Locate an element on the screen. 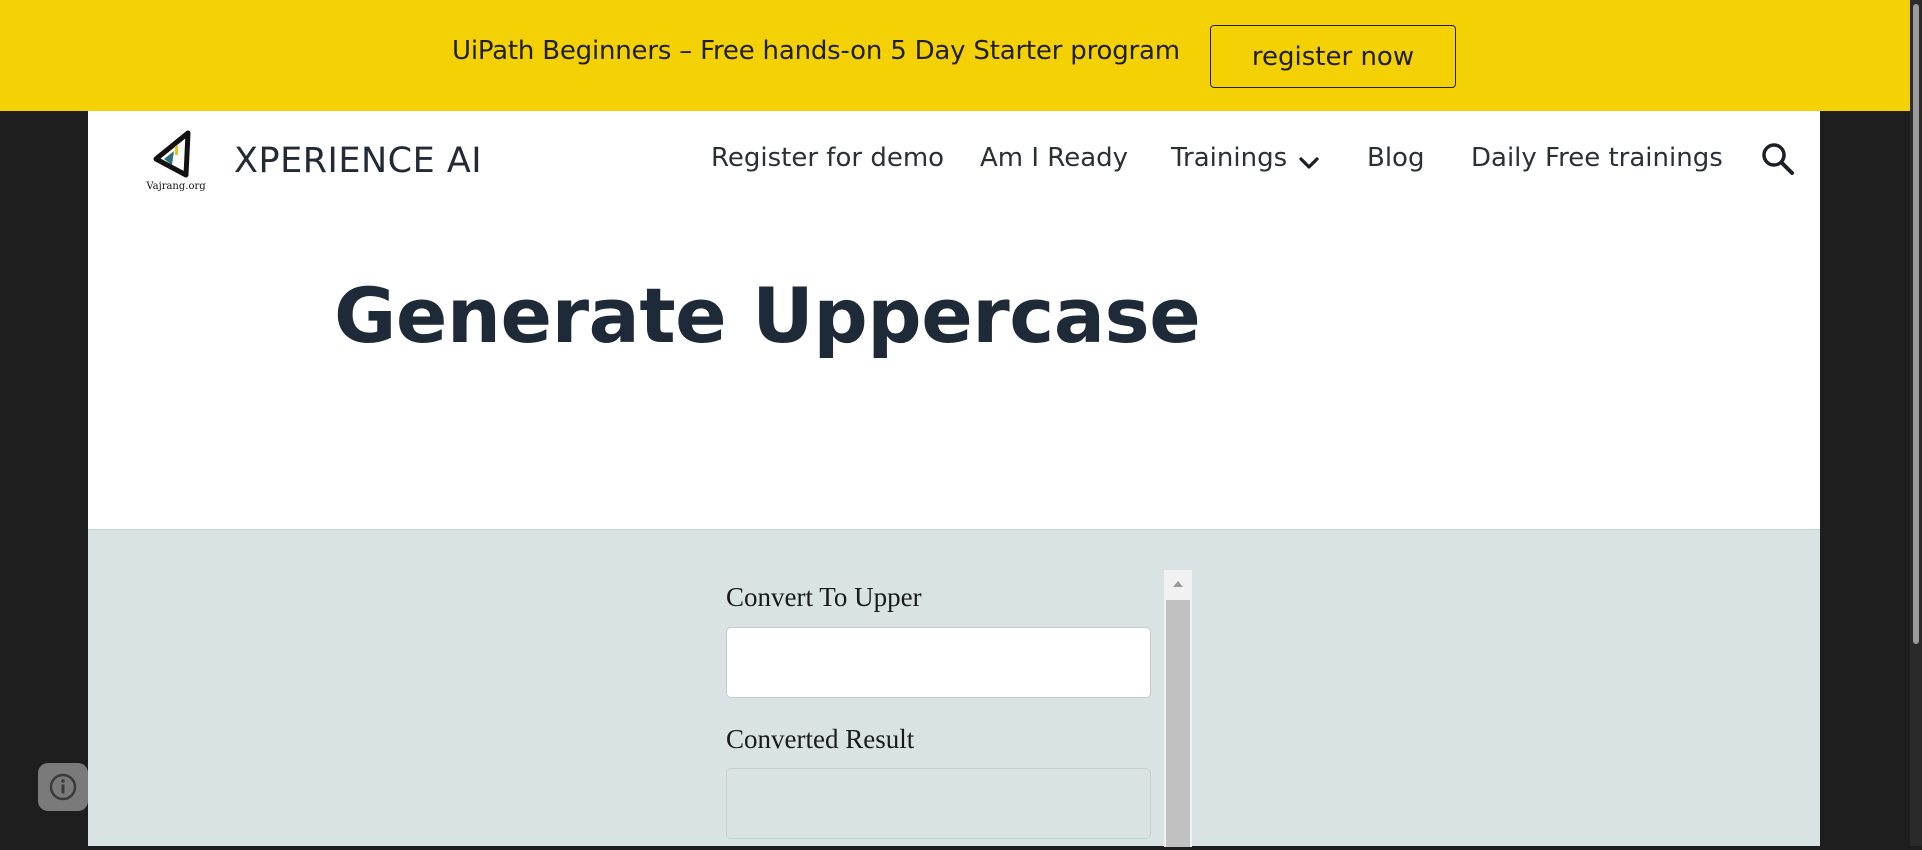  converted-result-label: Converted Result is located at coordinates (820, 739).